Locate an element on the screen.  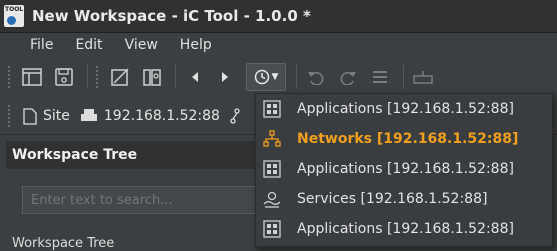
menu-view: View is located at coordinates (141, 45).